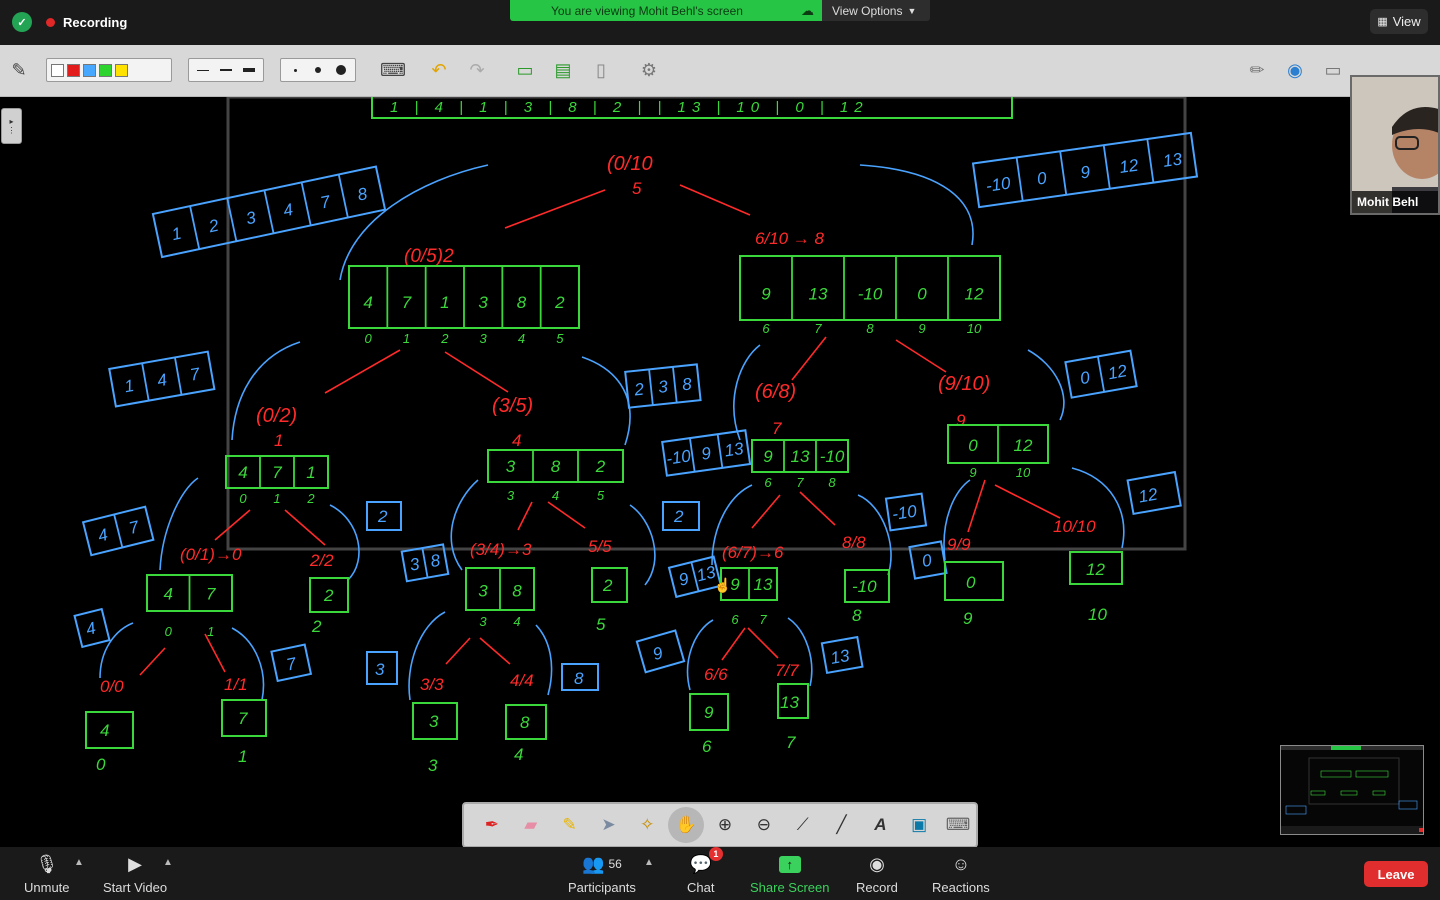 The height and width of the screenshot is (900, 1440). I want to click on globe-icon: ◉, so click(1295, 70).